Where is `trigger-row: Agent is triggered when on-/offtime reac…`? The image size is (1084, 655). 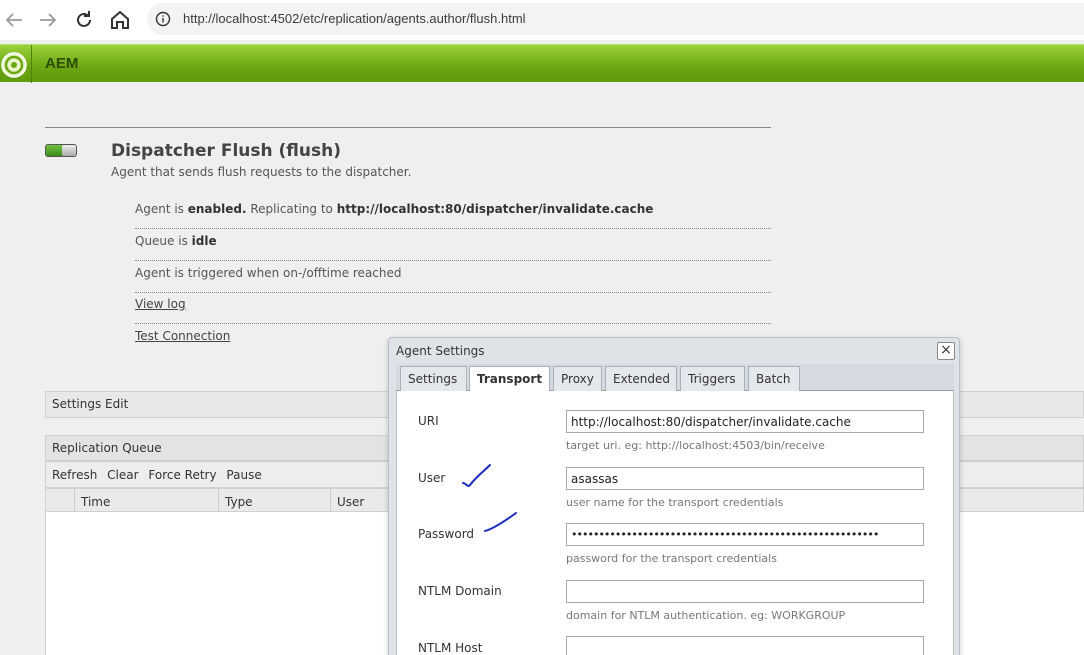 trigger-row: Agent is triggered when on-/offtime reac… is located at coordinates (453, 277).